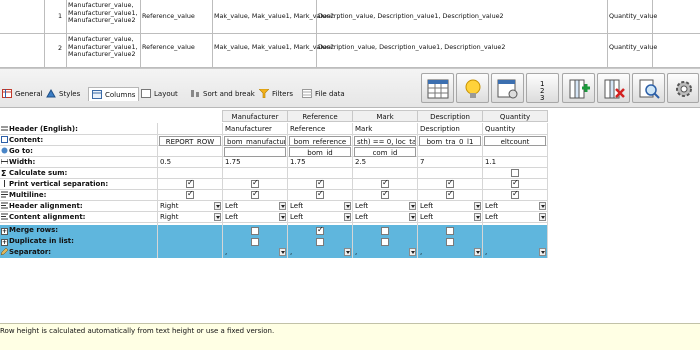  What do you see at coordinates (319, 129) in the screenshot?
I see `header-field-reference: Reference` at bounding box center [319, 129].